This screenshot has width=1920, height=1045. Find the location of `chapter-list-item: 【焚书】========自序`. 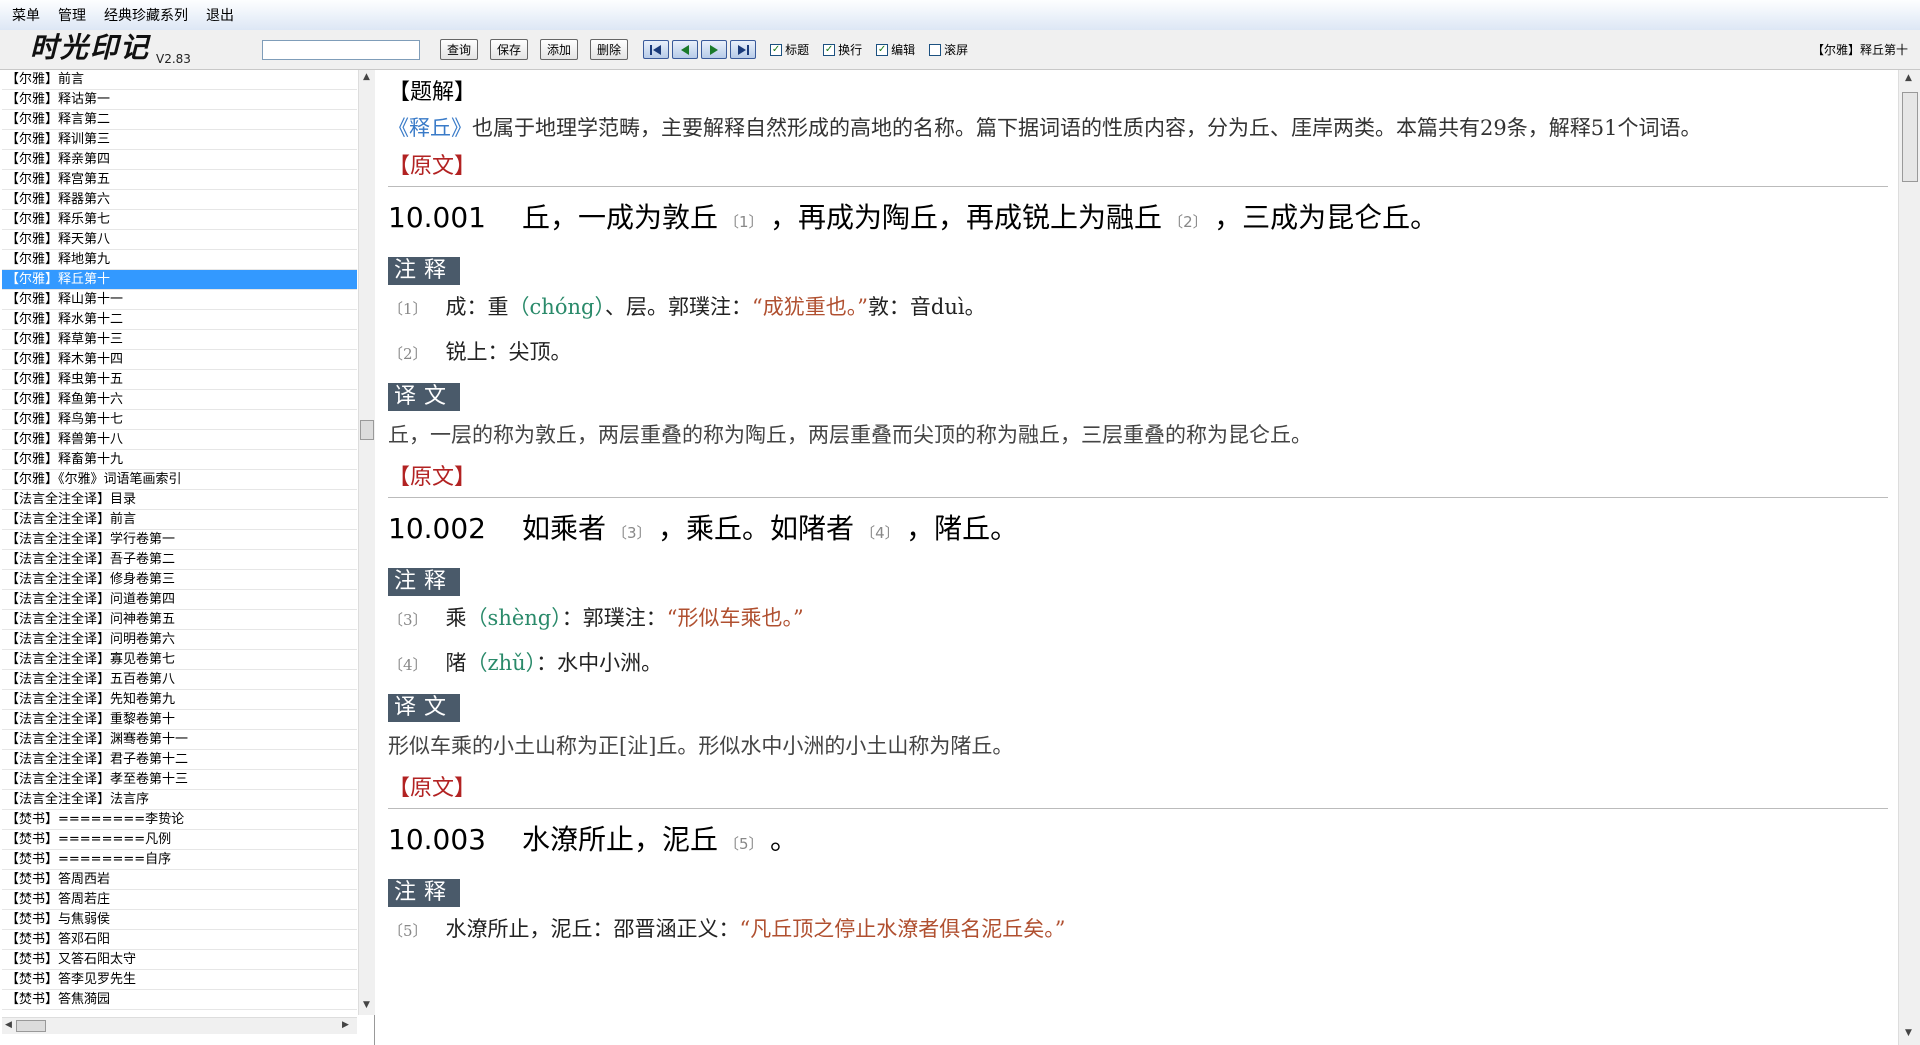

chapter-list-item: 【焚书】========自序 is located at coordinates (179, 860).